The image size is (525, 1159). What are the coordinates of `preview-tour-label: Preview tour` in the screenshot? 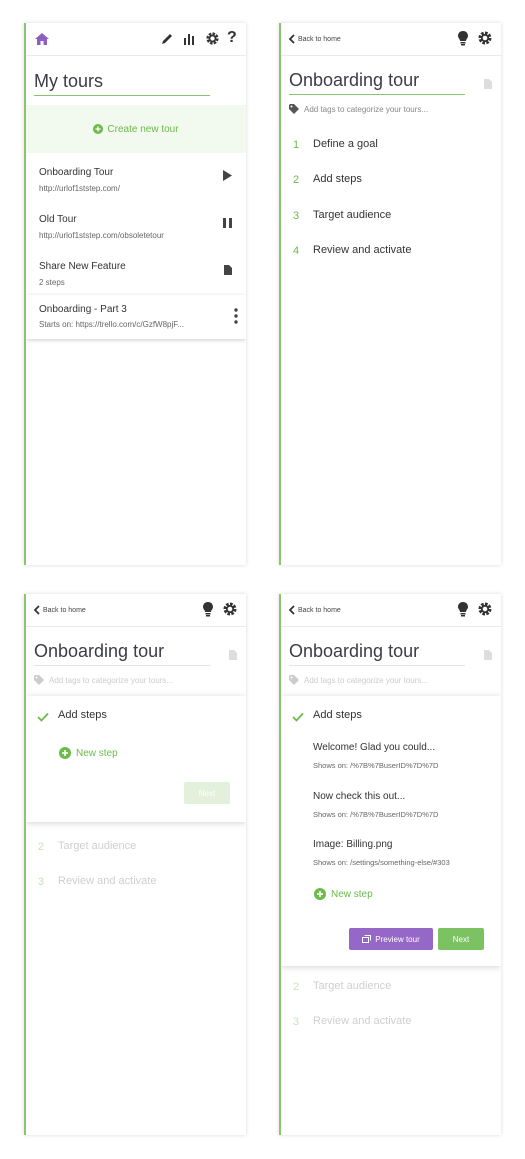 It's located at (397, 939).